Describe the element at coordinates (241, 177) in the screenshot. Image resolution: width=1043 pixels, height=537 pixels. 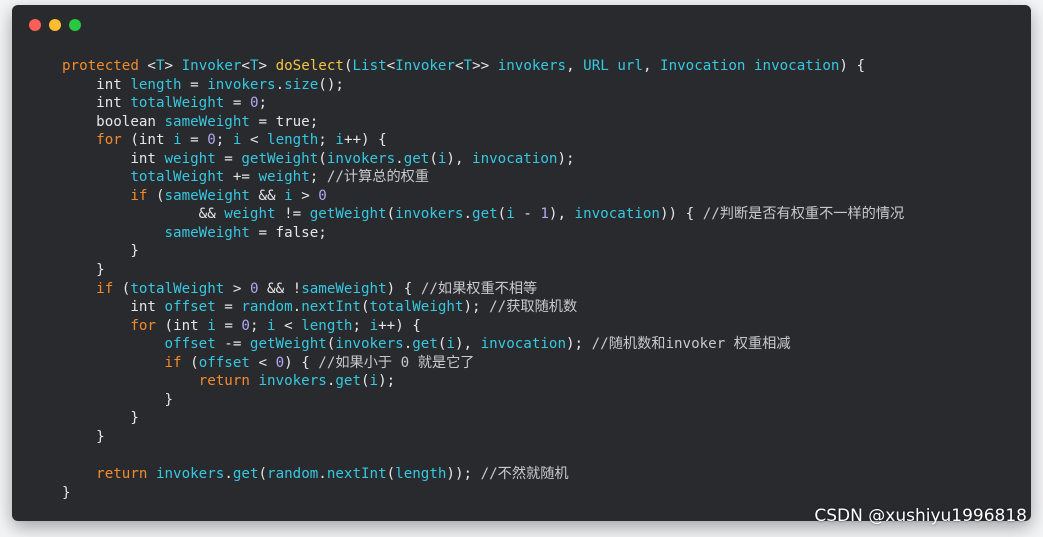
I see `code-token: +=` at that location.